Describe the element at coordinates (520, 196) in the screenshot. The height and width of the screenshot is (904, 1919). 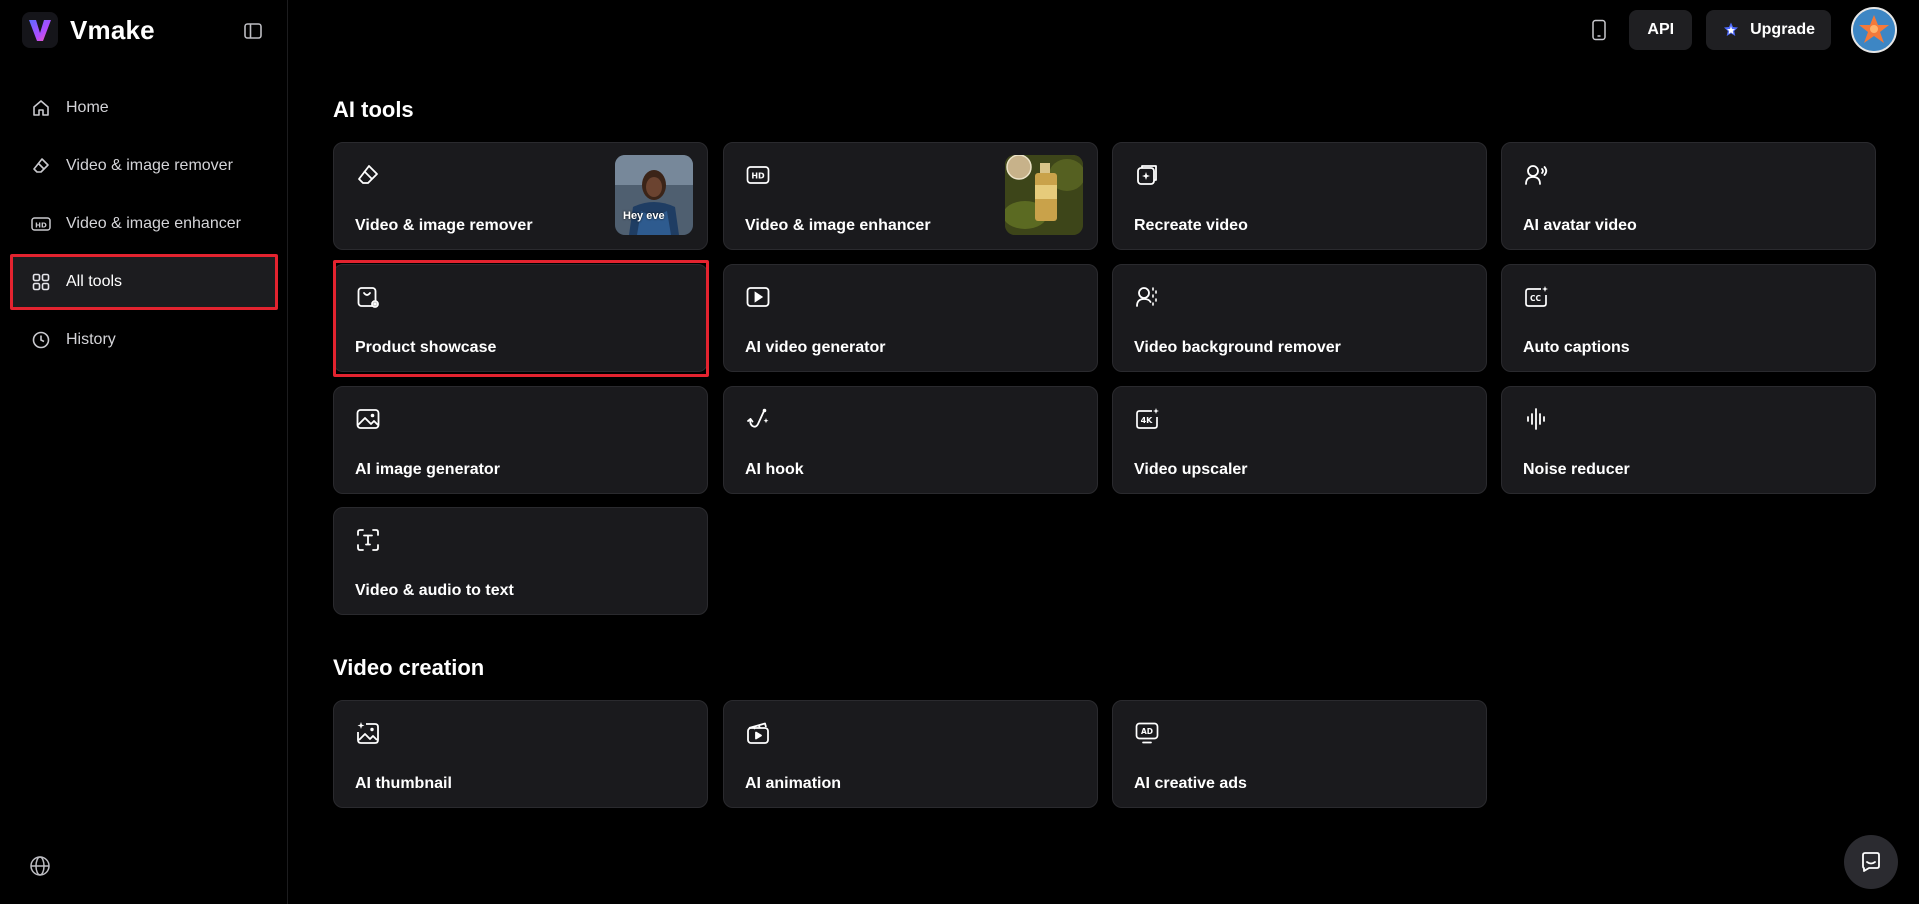
I see `tool-card-video-image-remover: Video & image remover Hey eve` at that location.